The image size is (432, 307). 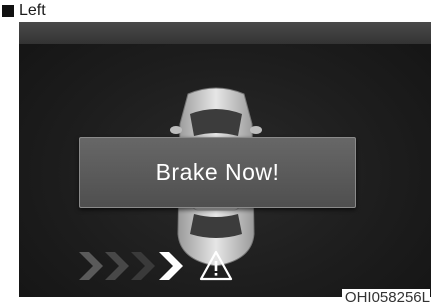 What do you see at coordinates (385, 298) in the screenshot?
I see `figure-code: OHI058256L` at bounding box center [385, 298].